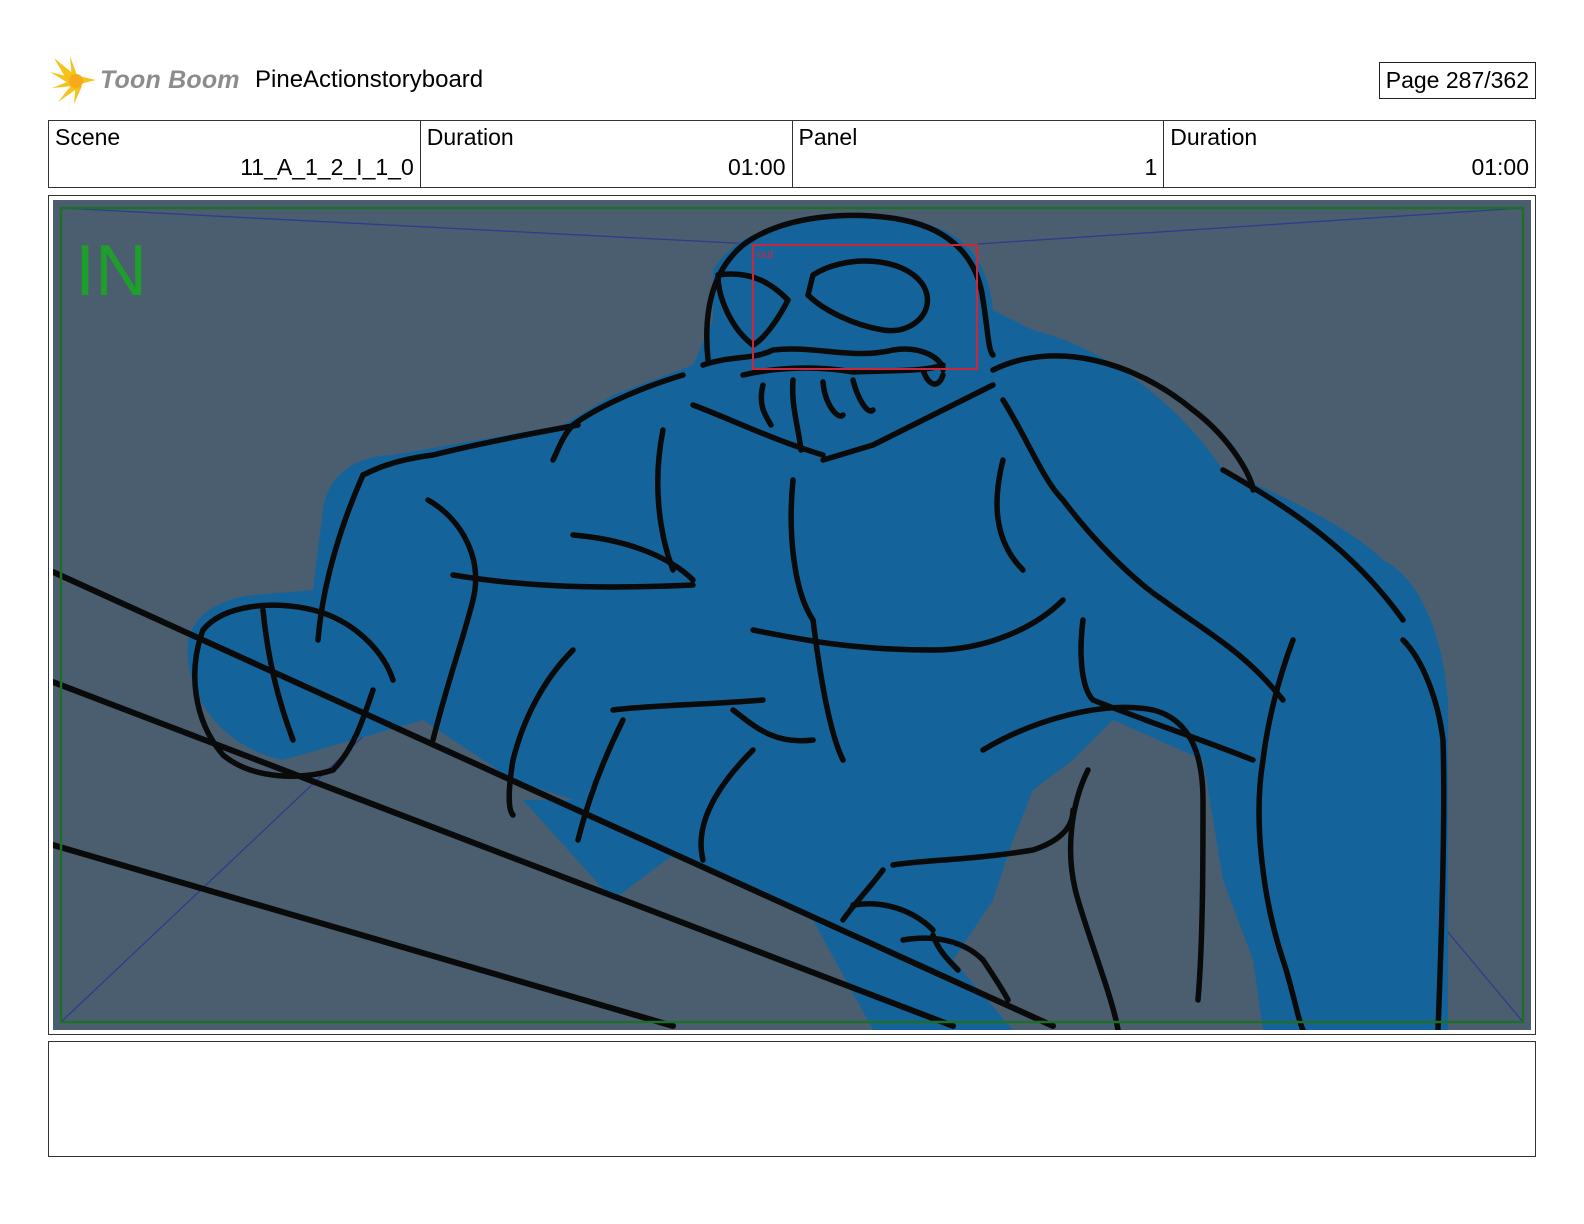  I want to click on scene-label: Scene, so click(88, 137).